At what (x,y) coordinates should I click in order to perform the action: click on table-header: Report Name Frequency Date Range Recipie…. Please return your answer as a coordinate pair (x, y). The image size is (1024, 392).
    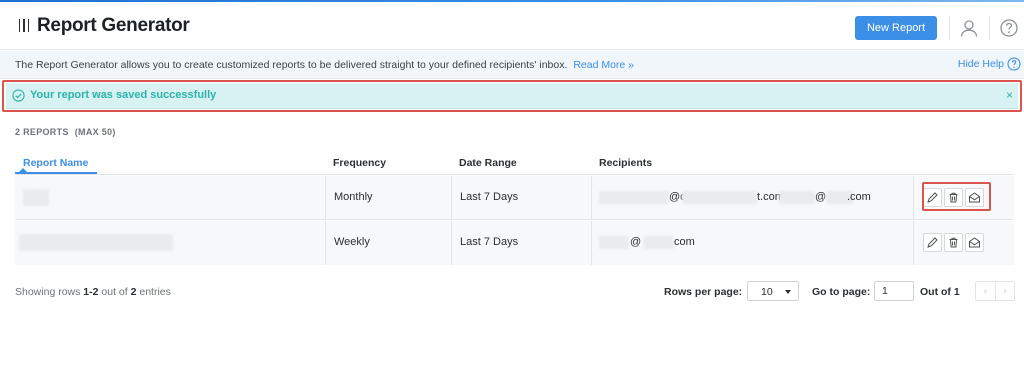
    Looking at the image, I should click on (514, 162).